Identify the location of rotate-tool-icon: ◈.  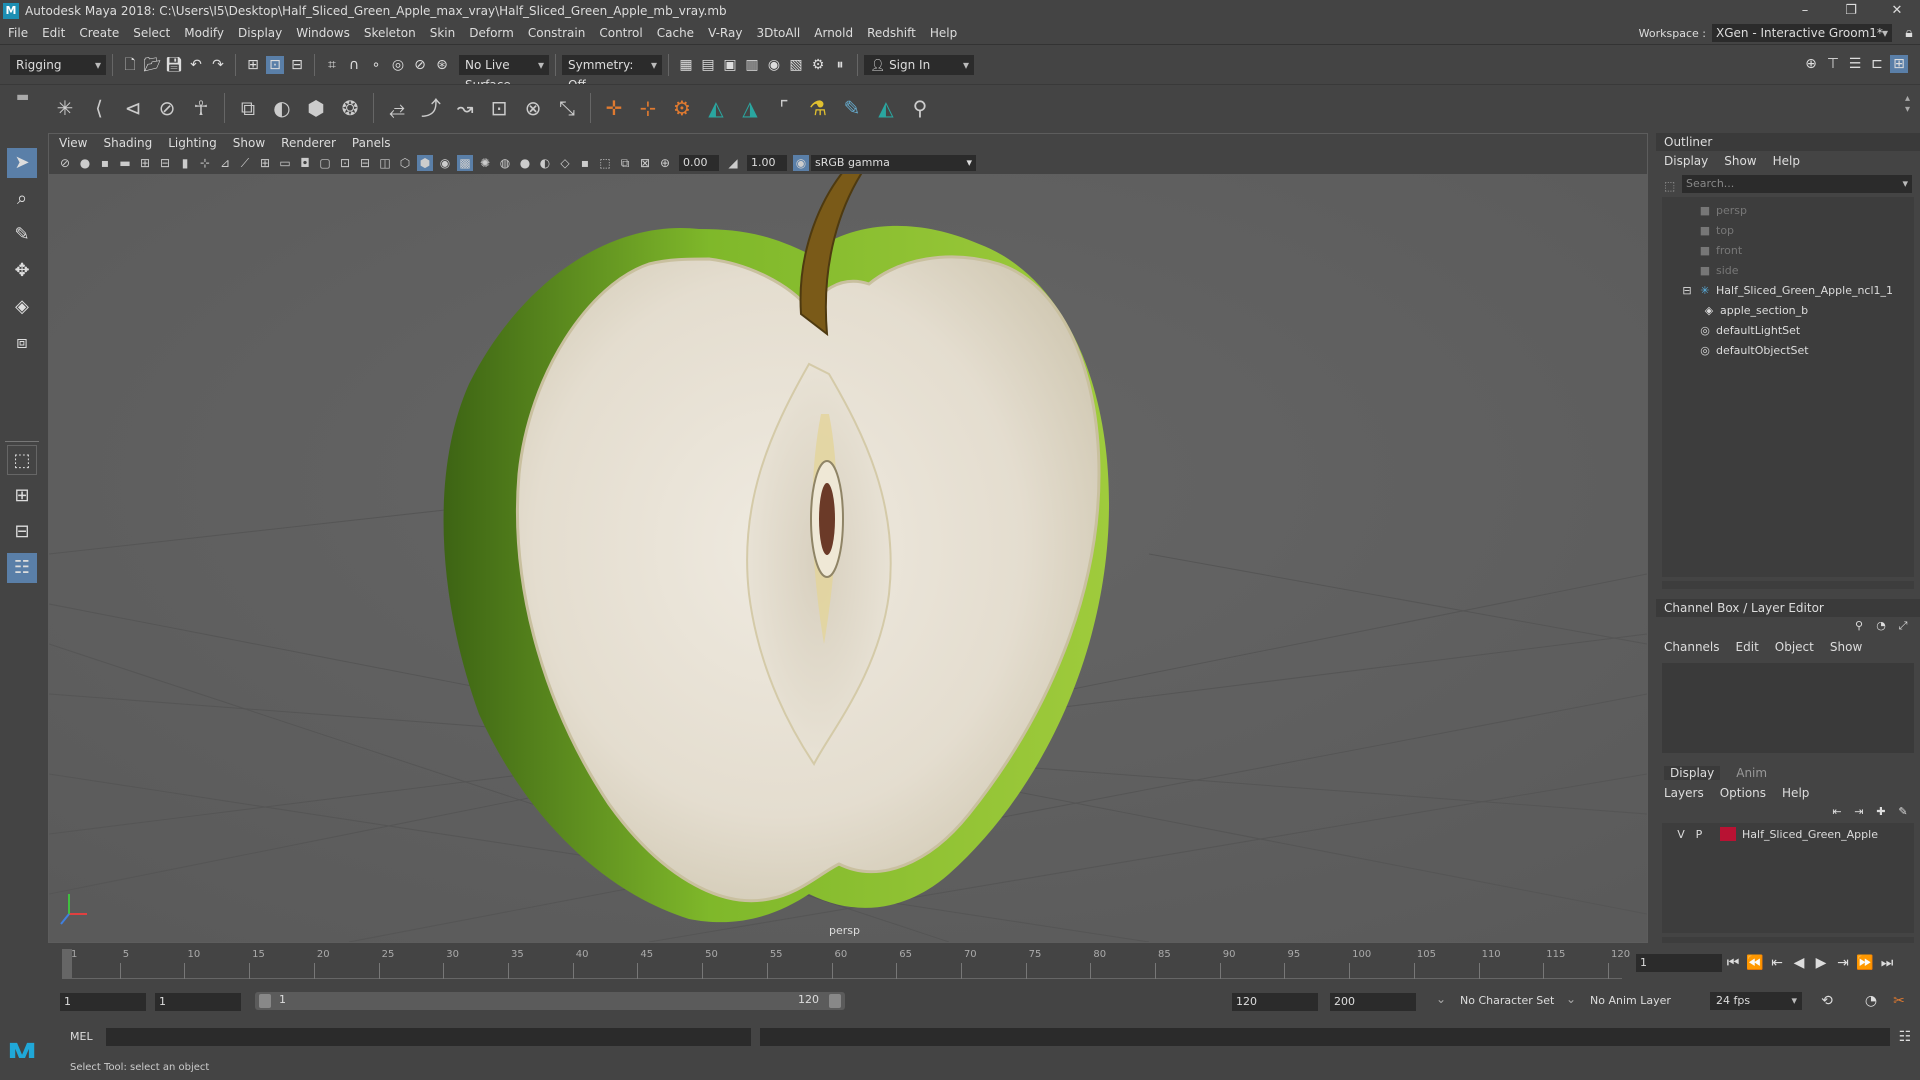
(22, 307).